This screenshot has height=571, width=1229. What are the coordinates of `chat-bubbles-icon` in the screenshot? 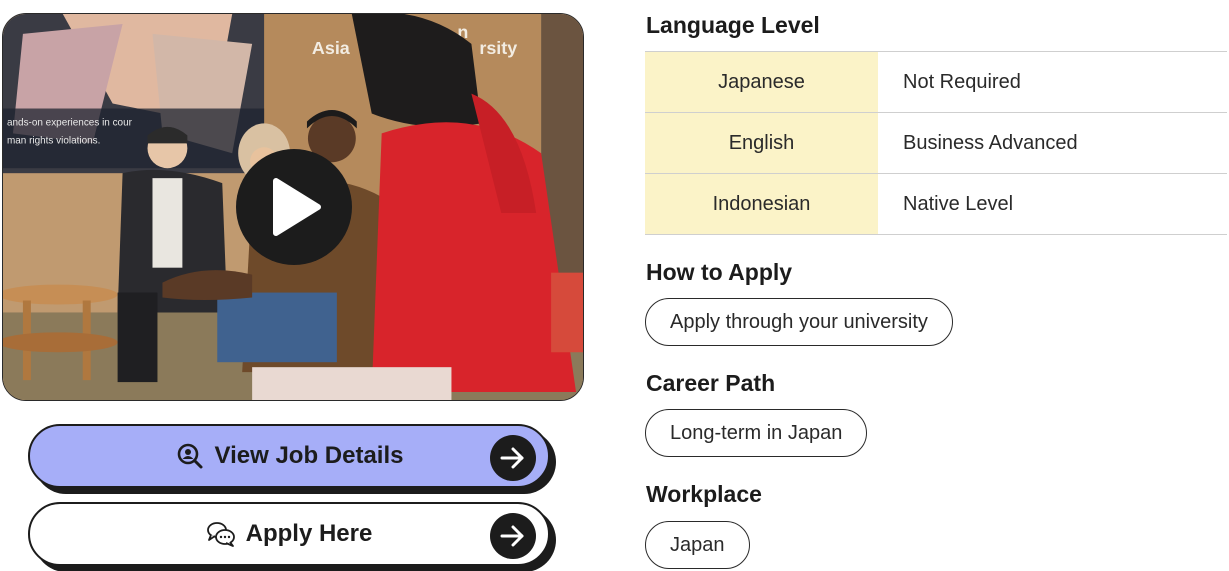 It's located at (221, 534).